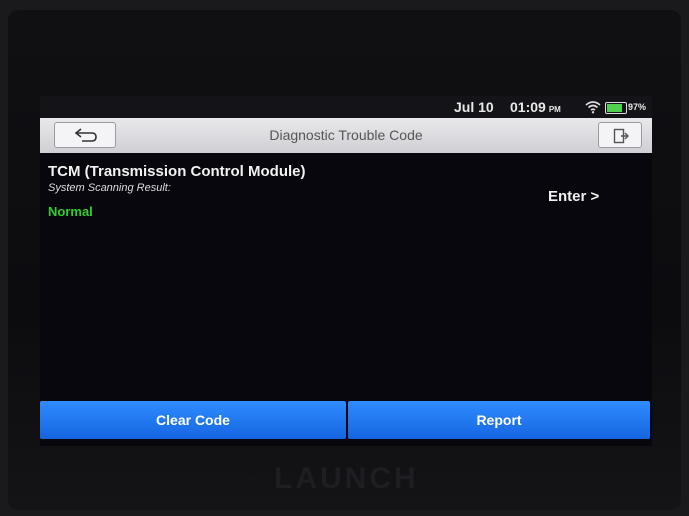  I want to click on scan-result-label: System Scanning Result:, so click(109, 188).